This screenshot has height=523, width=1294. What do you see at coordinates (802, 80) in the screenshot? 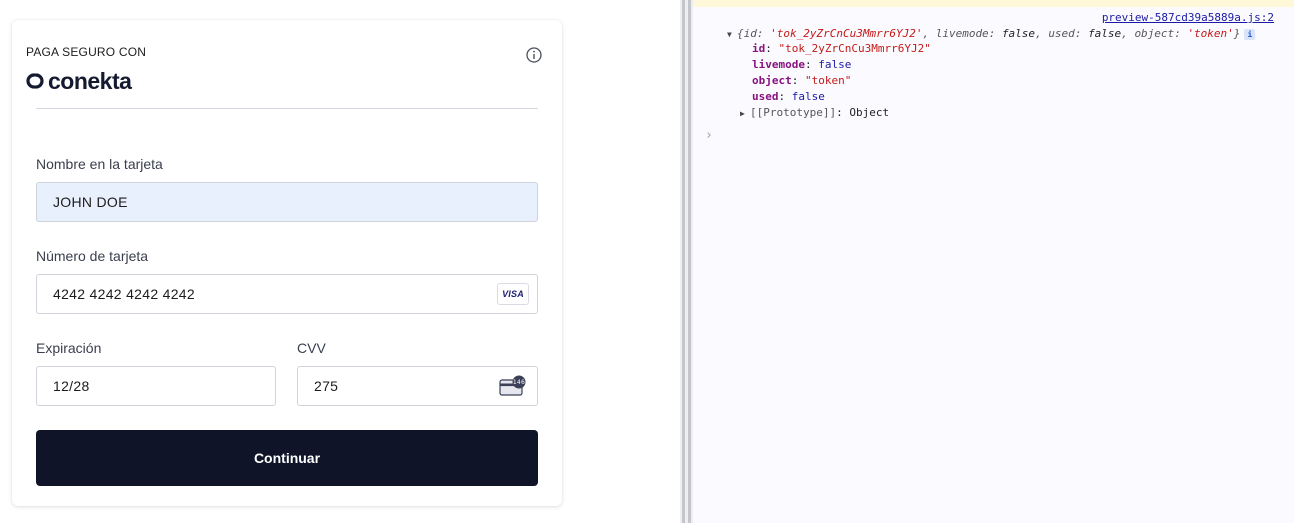
I see `console-prop-object: object: "token"` at bounding box center [802, 80].